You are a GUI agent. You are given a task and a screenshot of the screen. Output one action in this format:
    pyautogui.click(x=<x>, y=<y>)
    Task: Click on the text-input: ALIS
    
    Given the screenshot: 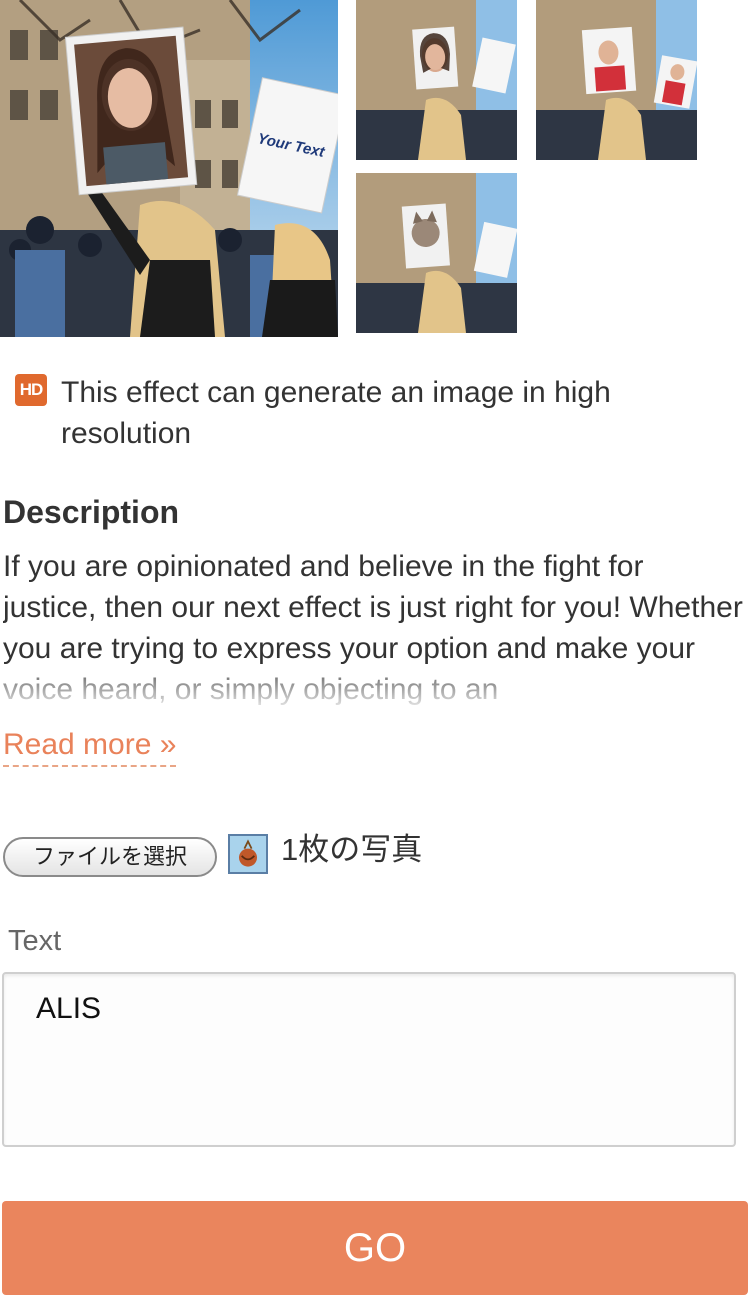 What is the action you would take?
    pyautogui.click(x=369, y=1059)
    